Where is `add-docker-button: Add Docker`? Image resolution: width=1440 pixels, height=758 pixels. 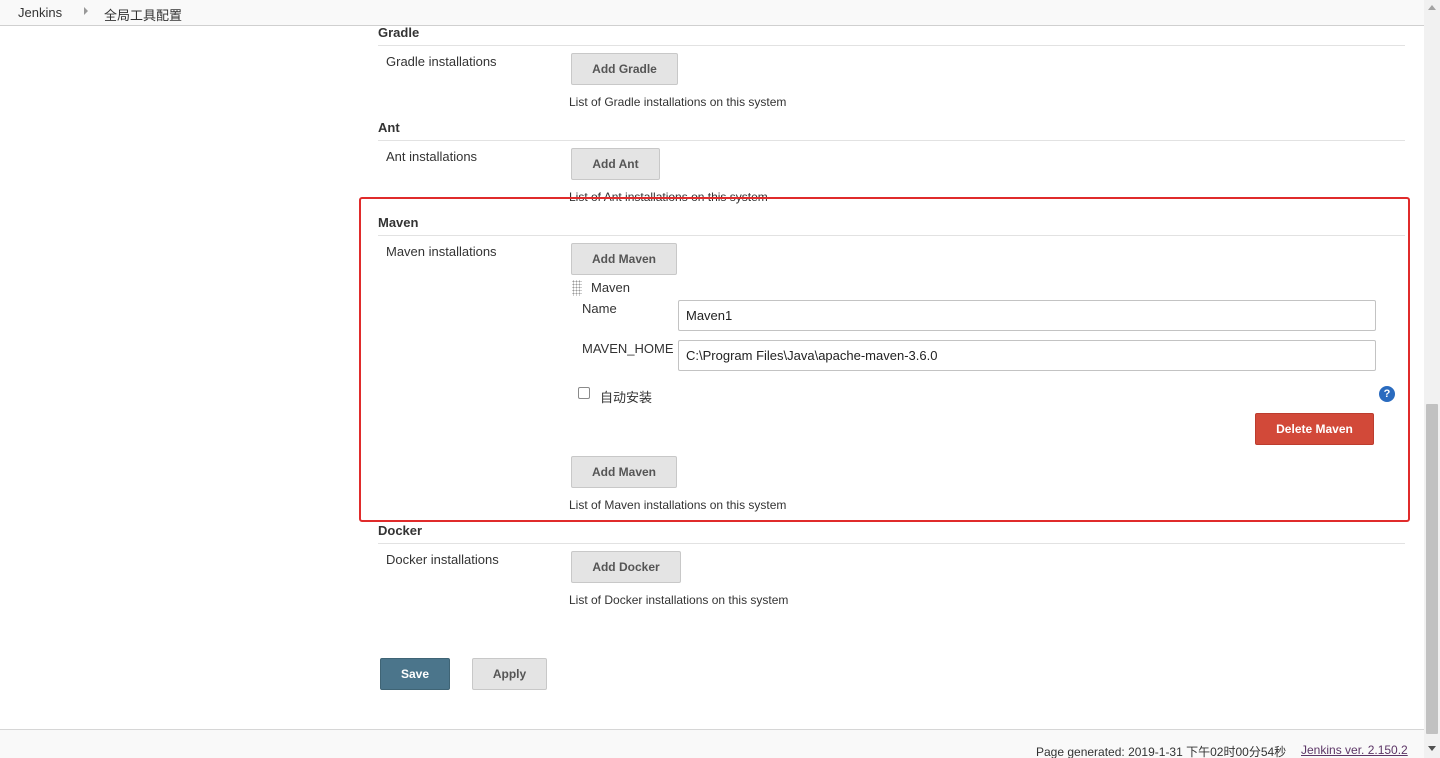 add-docker-button: Add Docker is located at coordinates (626, 567).